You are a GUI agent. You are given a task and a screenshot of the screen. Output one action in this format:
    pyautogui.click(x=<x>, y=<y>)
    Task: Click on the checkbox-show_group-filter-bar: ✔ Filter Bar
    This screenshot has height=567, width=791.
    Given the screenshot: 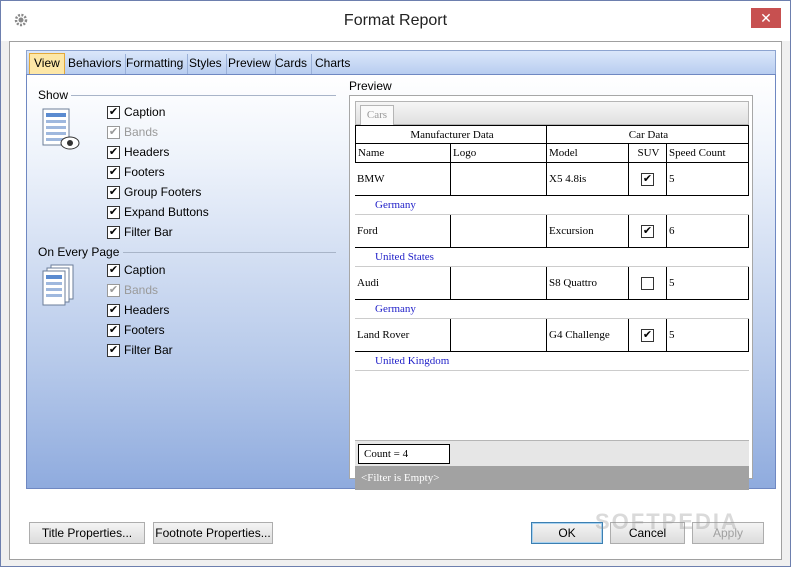 What is the action you would take?
    pyautogui.click(x=140, y=232)
    